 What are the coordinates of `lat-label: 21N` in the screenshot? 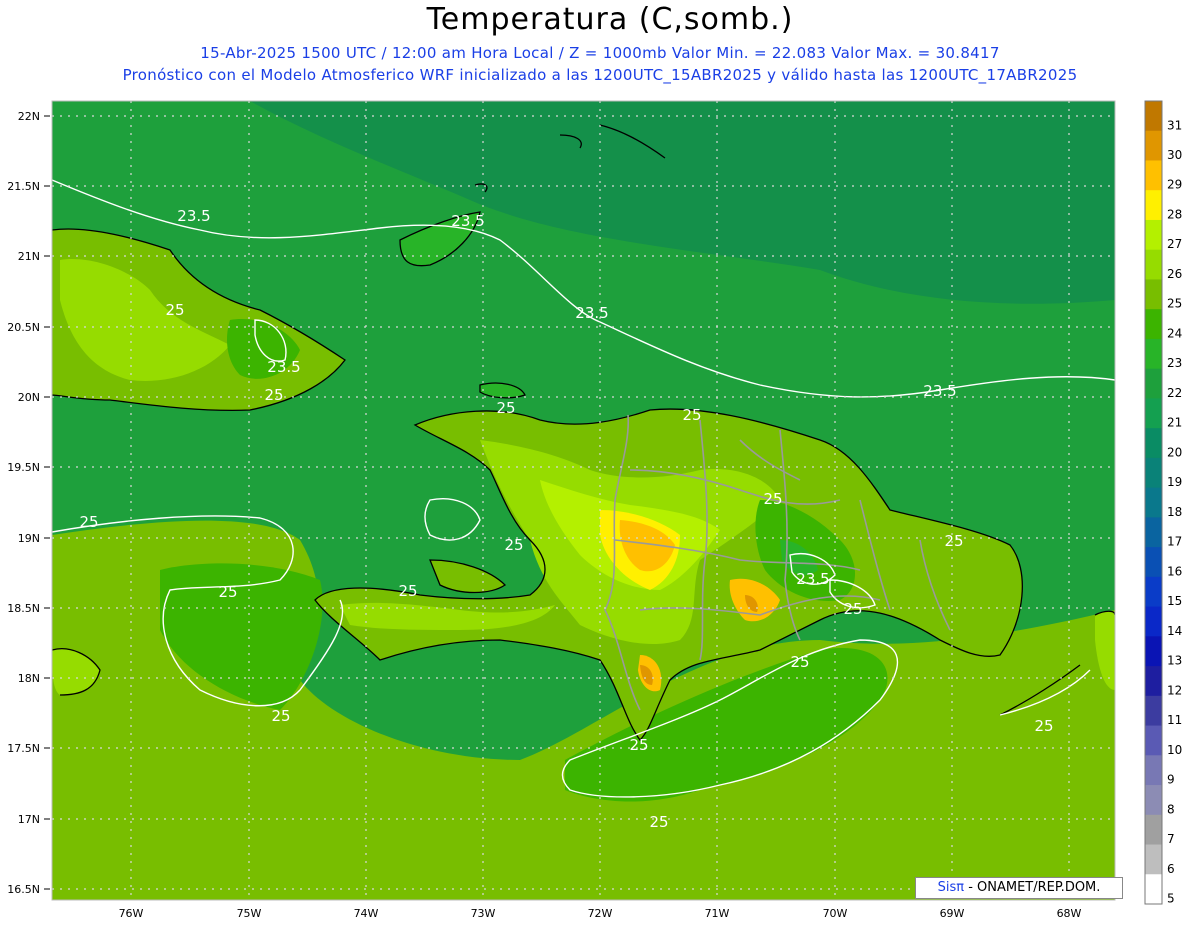 It's located at (29, 256).